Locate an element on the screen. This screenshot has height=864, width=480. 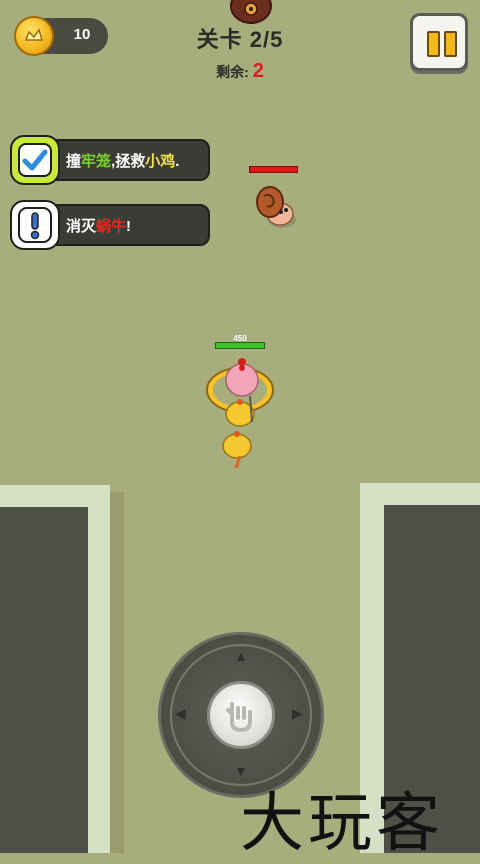
checkmark-icon is located at coordinates (35, 160).